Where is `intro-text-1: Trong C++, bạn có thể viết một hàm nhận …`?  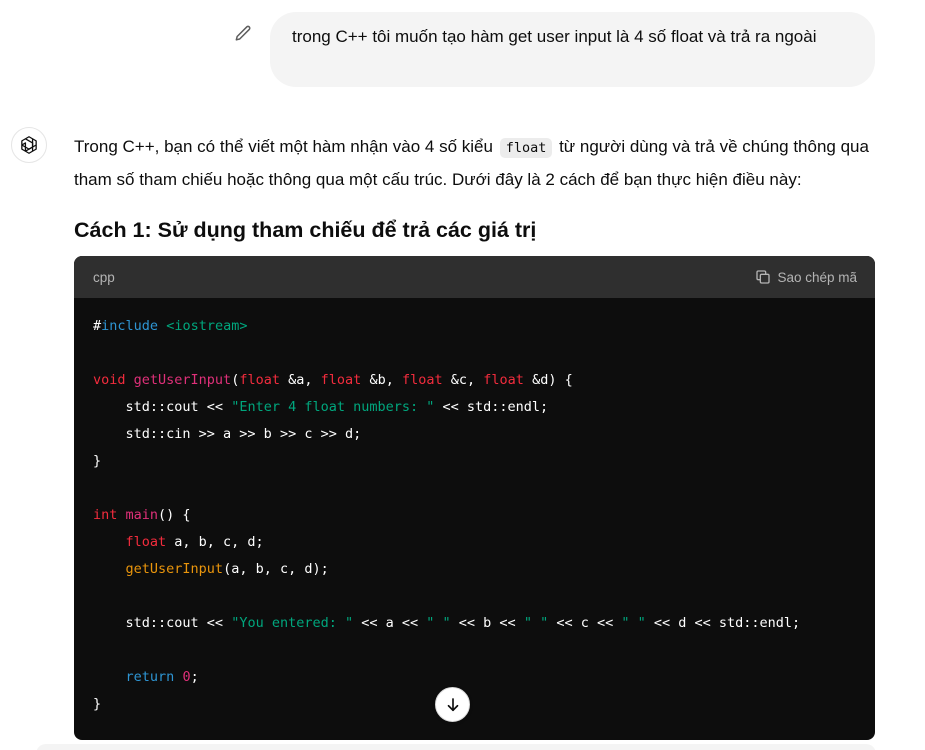 intro-text-1: Trong C++, bạn có thể viết một hàm nhận … is located at coordinates (283, 146).